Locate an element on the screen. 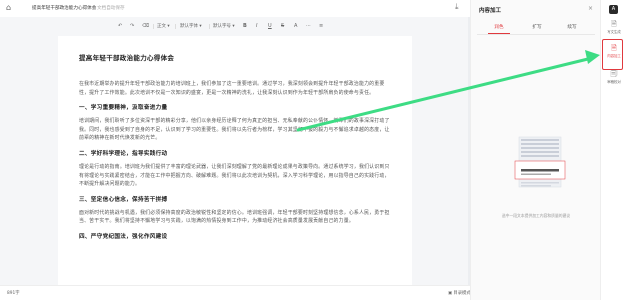 This screenshot has height=300, width=626. section-heading: 一、学习重要精神，汲取奋进力量 is located at coordinates (236, 107).